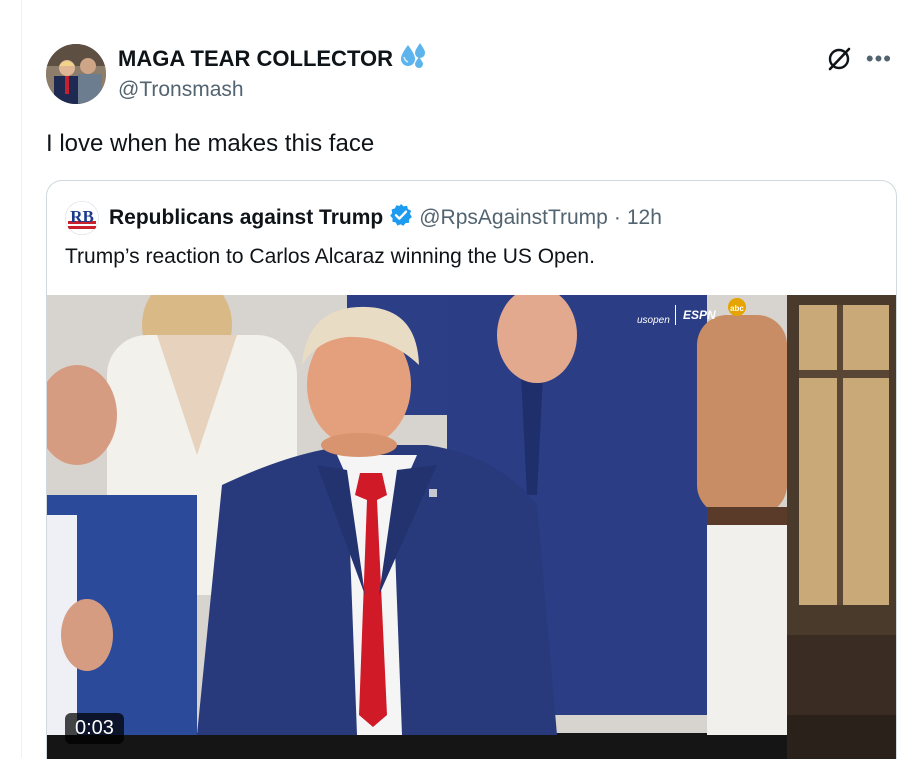  Describe the element at coordinates (879, 59) in the screenshot. I see `more-options-icon: •••` at that location.